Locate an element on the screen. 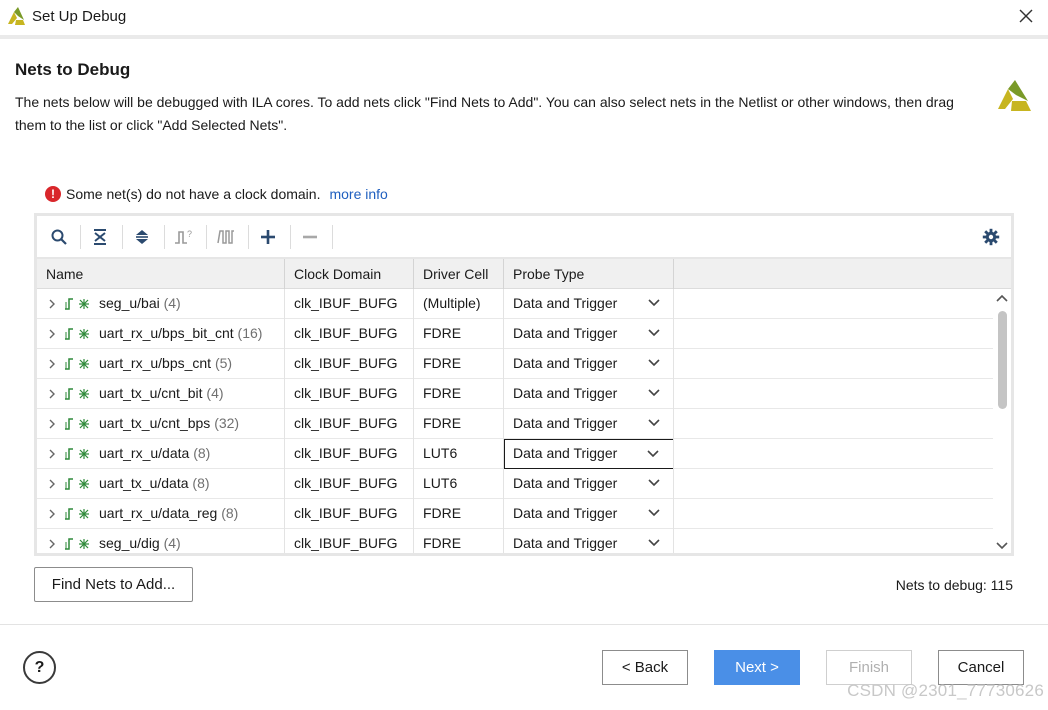 The height and width of the screenshot is (710, 1048). scroll-down-icon is located at coordinates (1002, 546).